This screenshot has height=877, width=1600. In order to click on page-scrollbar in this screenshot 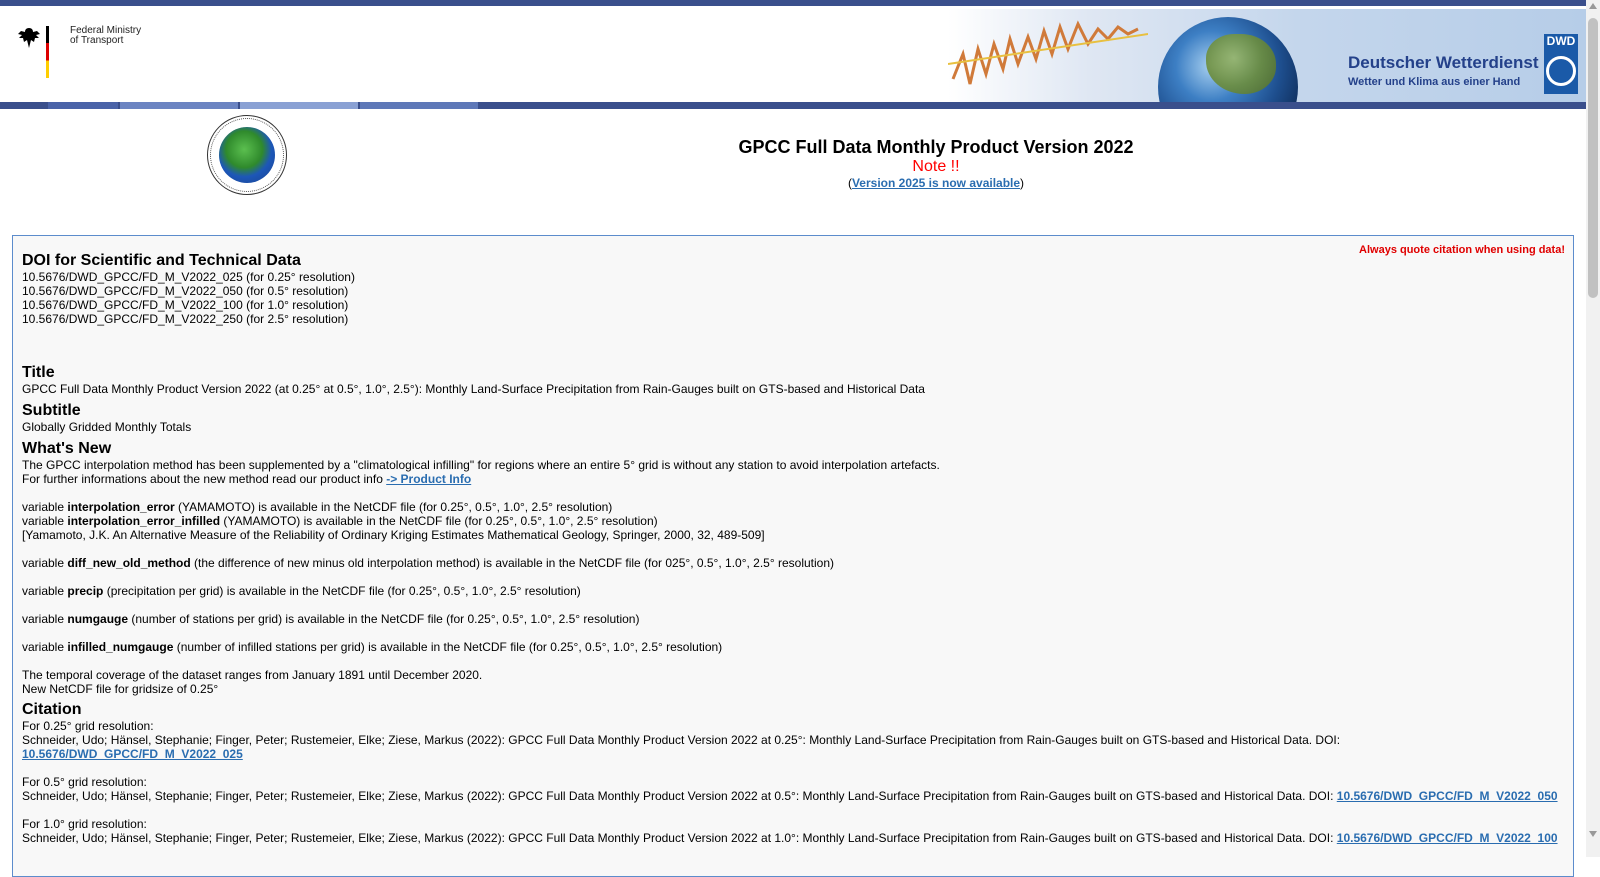, I will do `click(1593, 428)`.